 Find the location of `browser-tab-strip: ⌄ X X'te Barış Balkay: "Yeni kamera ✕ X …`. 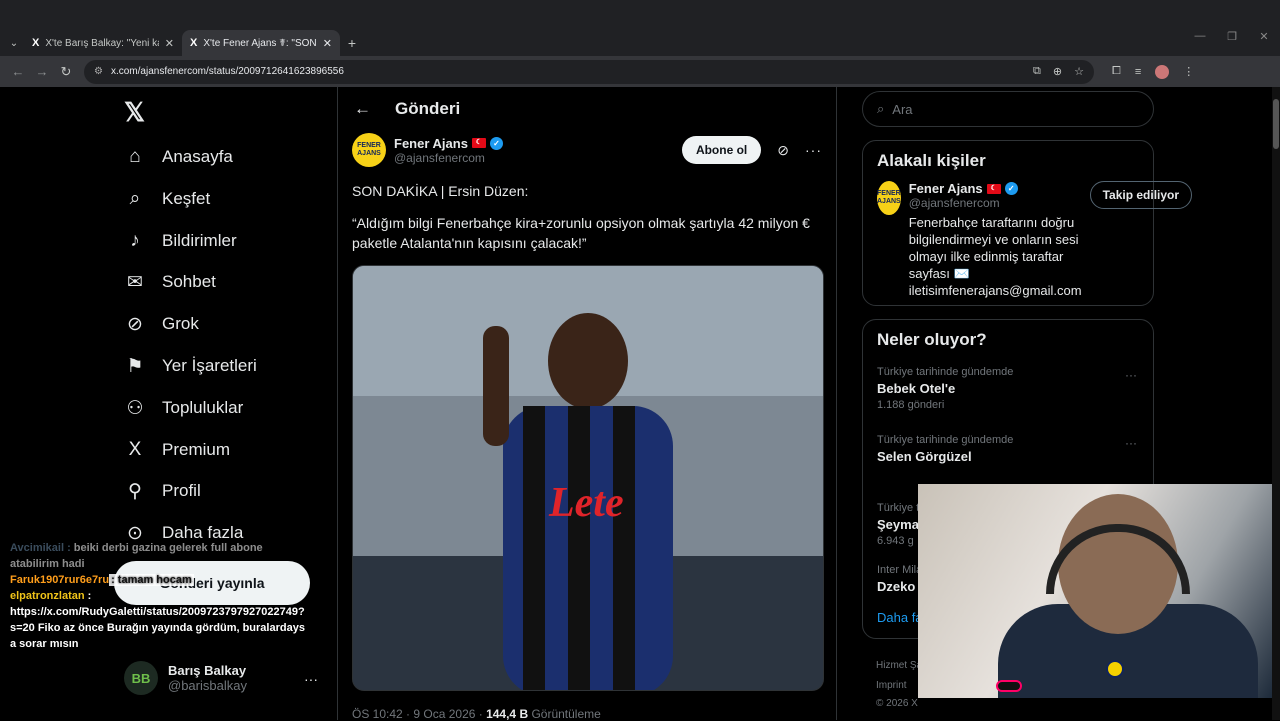

browser-tab-strip: ⌄ X X'te Barış Balkay: "Yeni kamera ✕ X … is located at coordinates (640, 28).